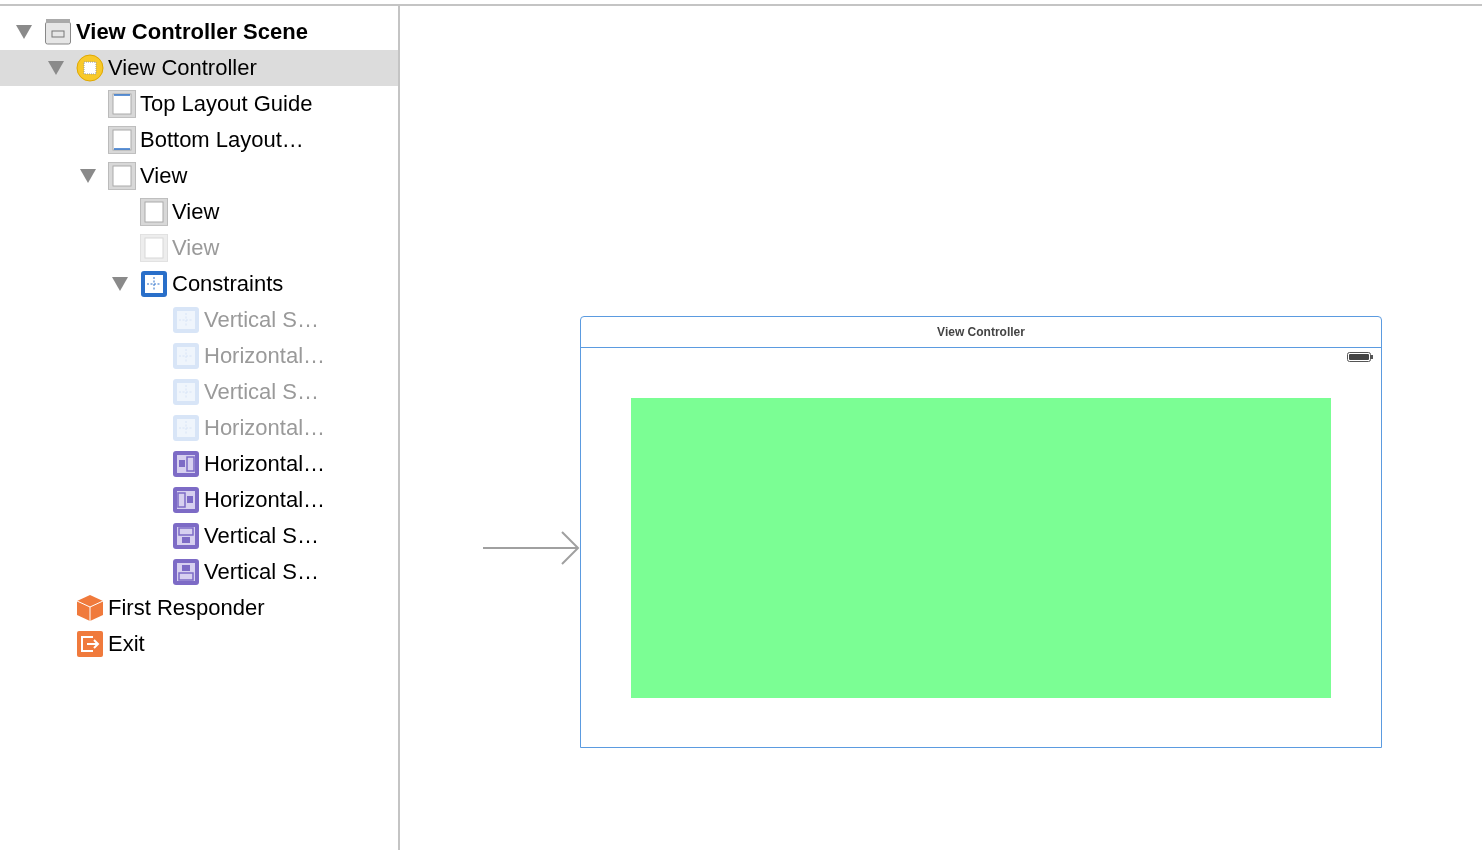 This screenshot has width=1482, height=850. Describe the element at coordinates (154, 284) in the screenshot. I see `constraints-icon` at that location.